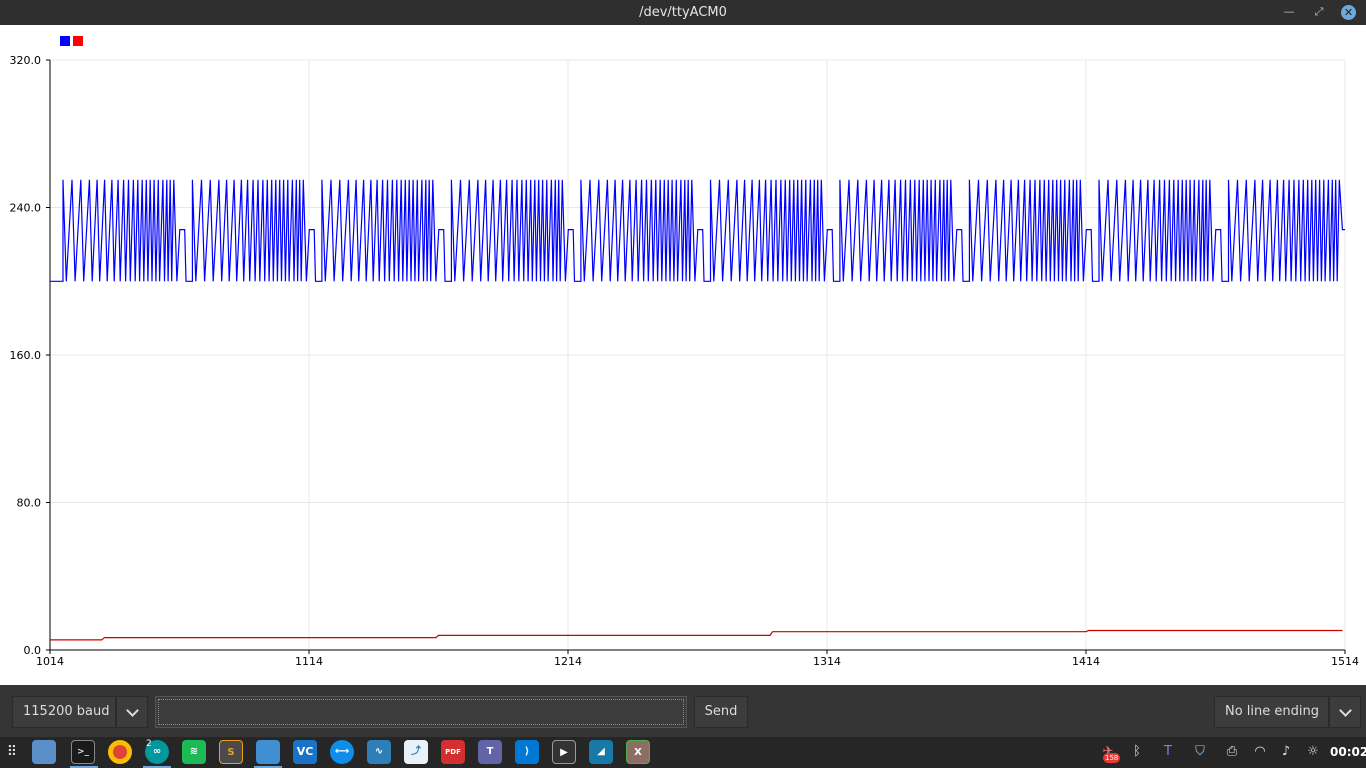  Describe the element at coordinates (1232, 752) in the screenshot. I see `printer-icon: ⎙` at that location.